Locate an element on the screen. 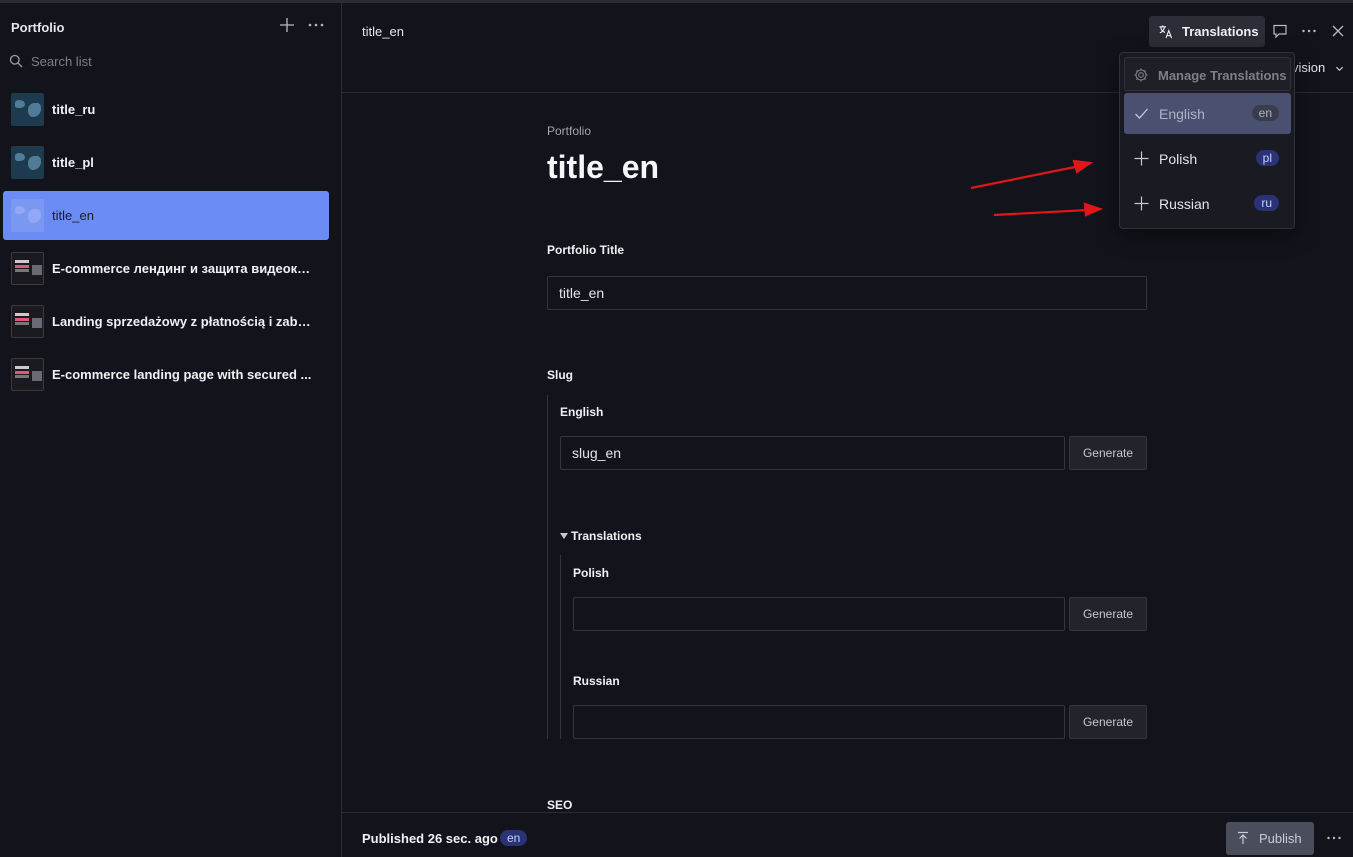 The image size is (1353, 857). translations-button: Translations is located at coordinates (1207, 31).